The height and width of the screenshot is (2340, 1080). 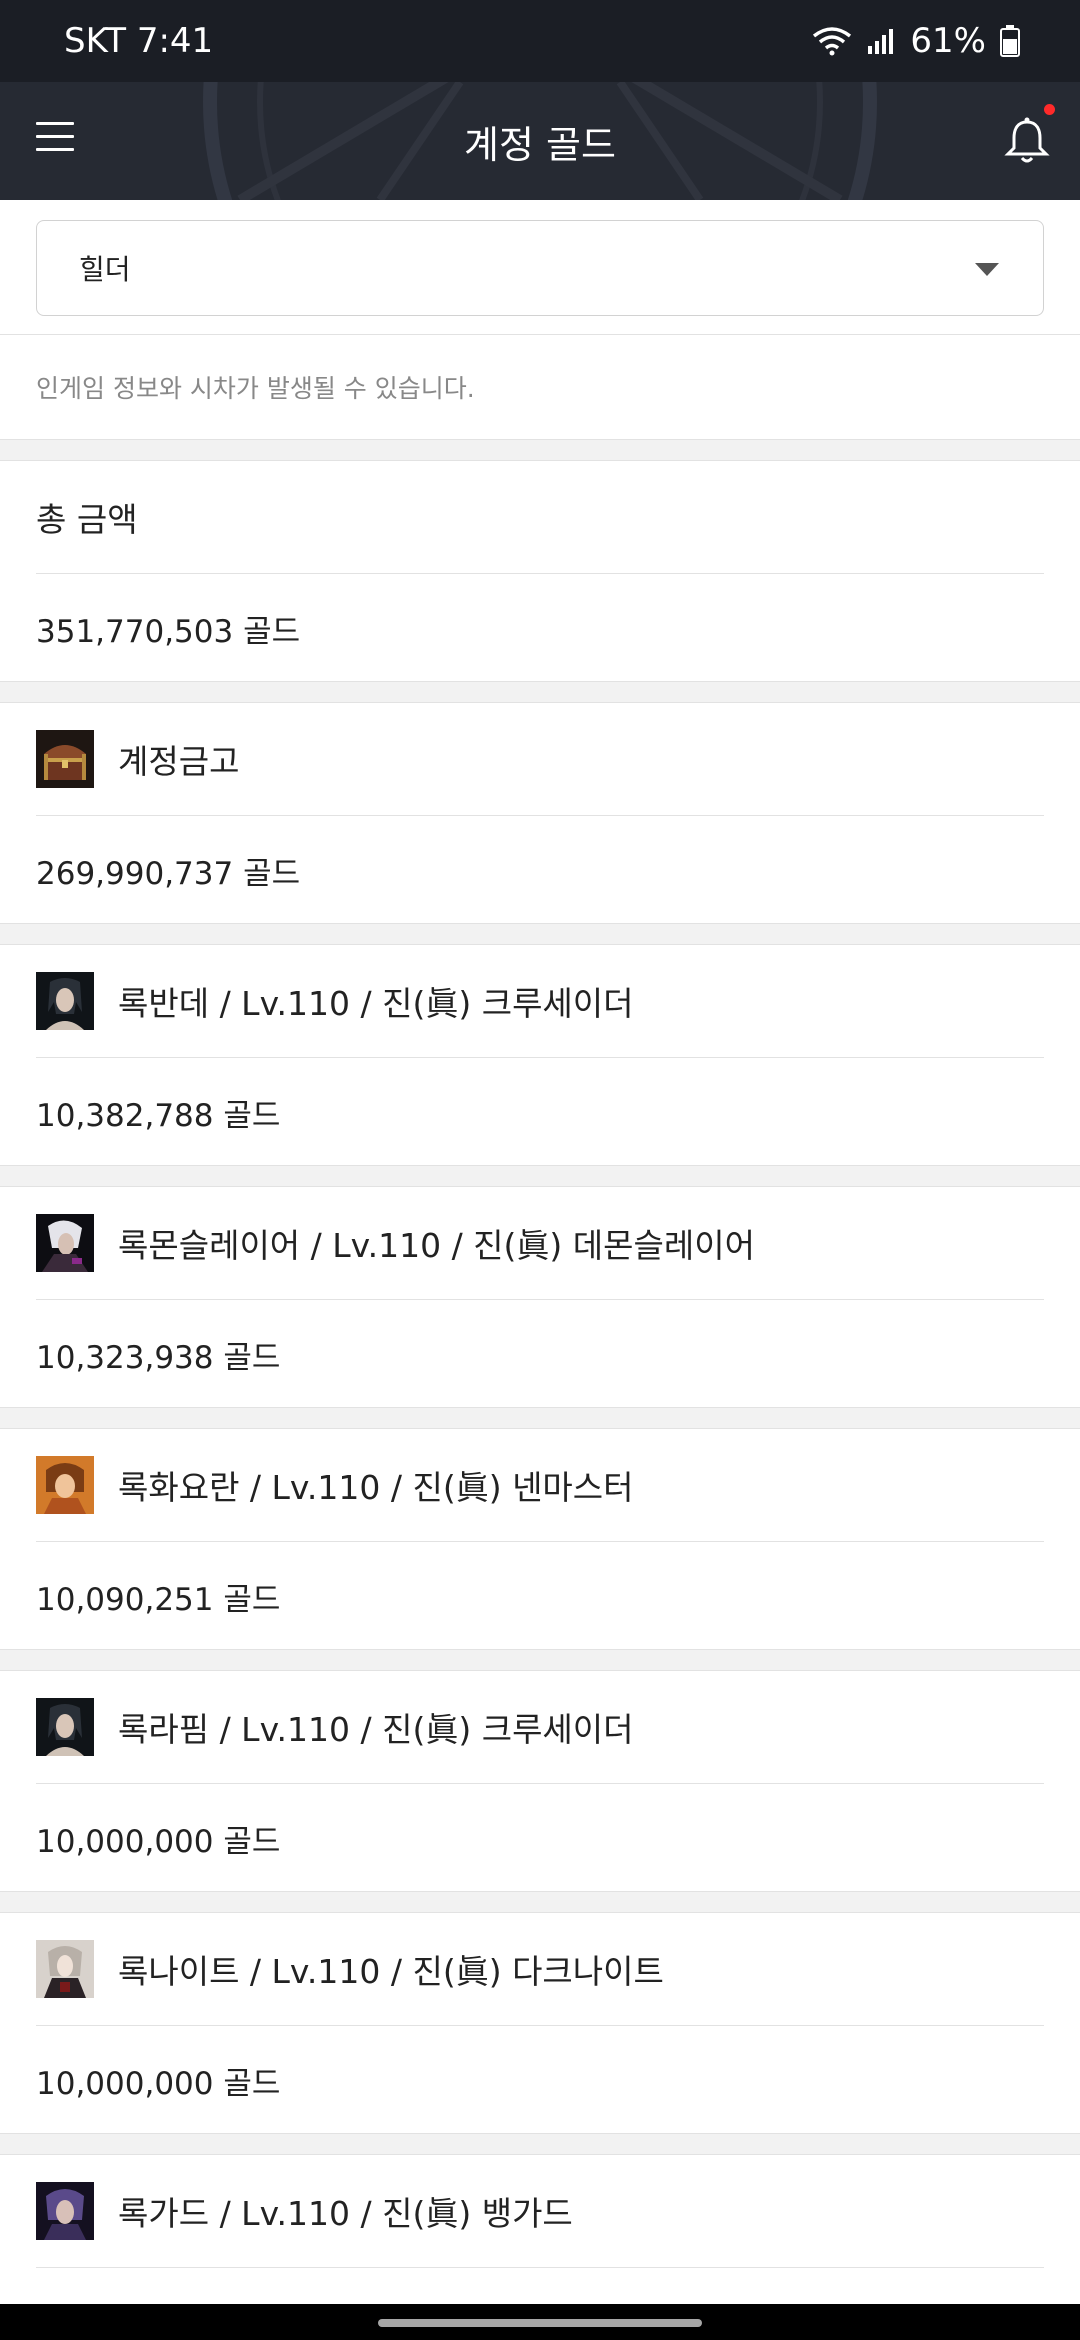 What do you see at coordinates (540, 2023) in the screenshot?
I see `character-card: 록나이트 / Lv.110 / 진(眞) 다크나이트 10,000,000 골드` at bounding box center [540, 2023].